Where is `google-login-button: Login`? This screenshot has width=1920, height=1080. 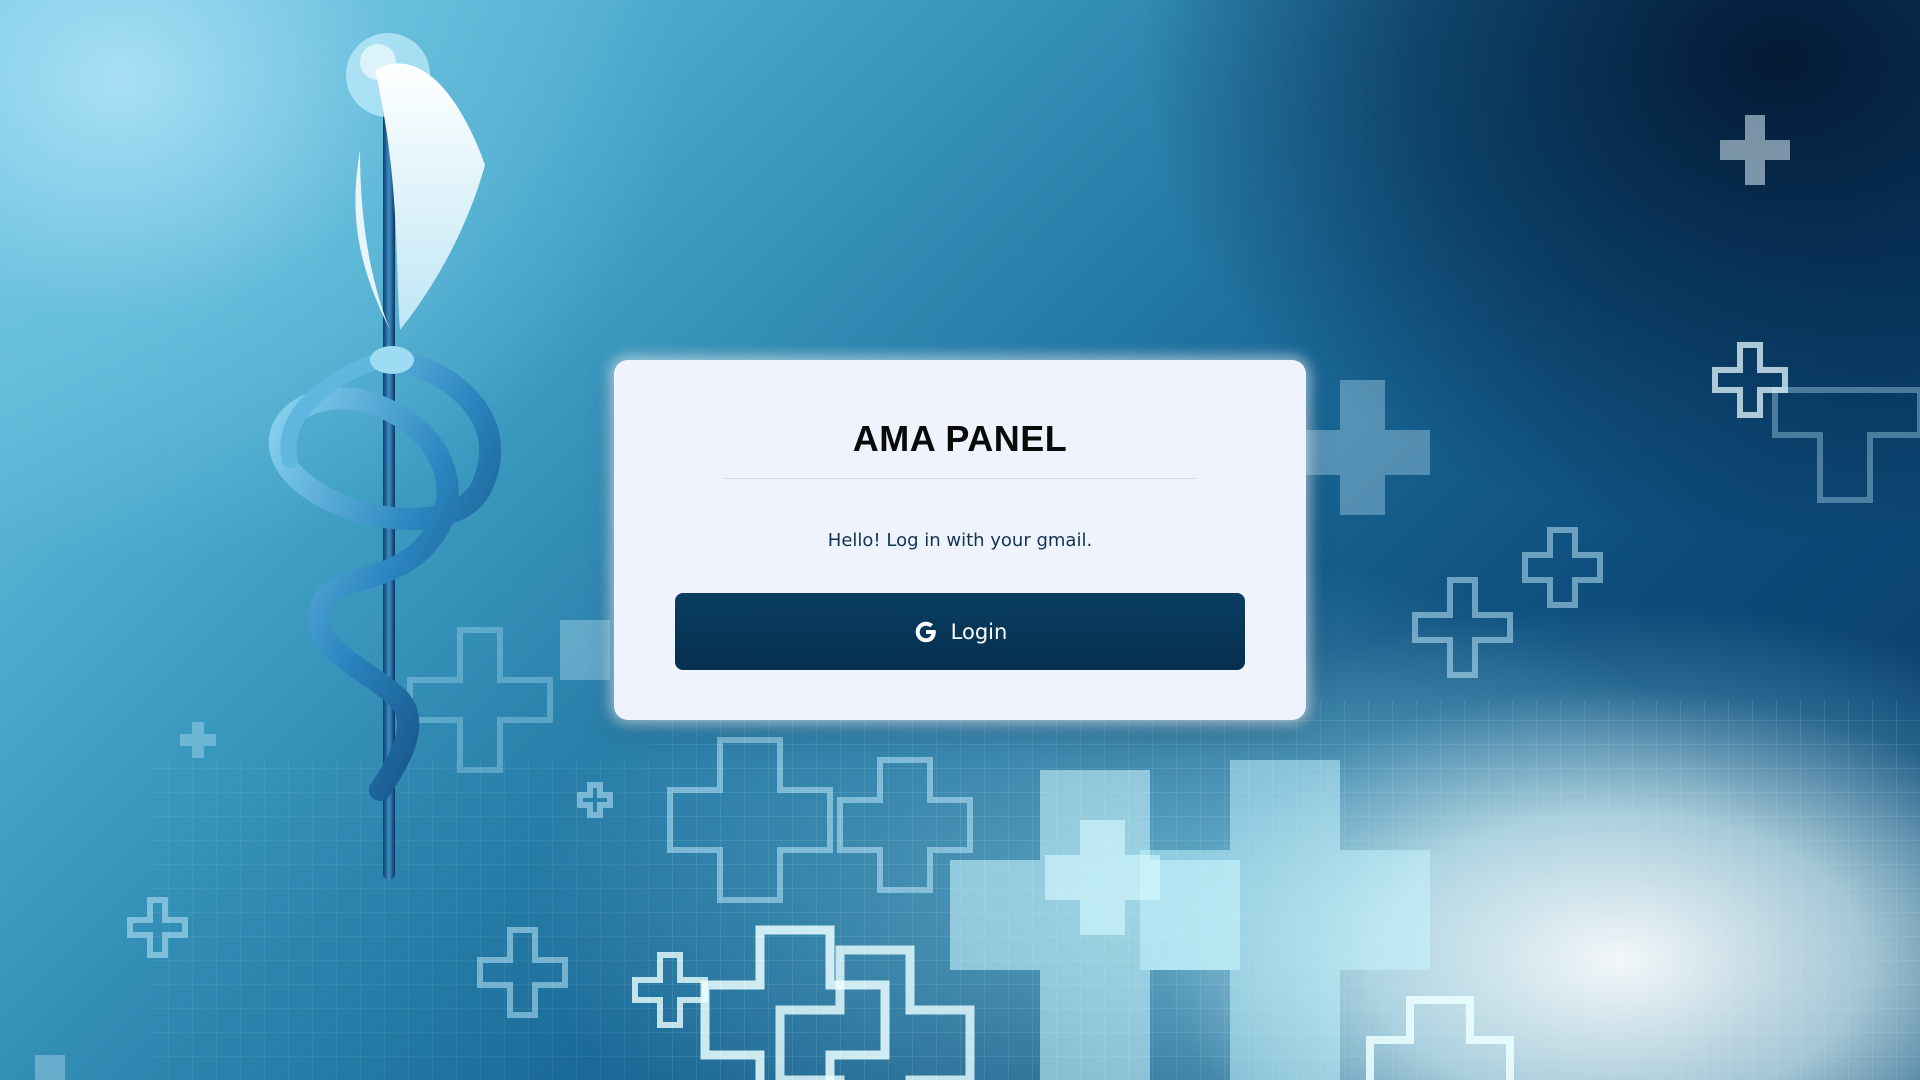
google-login-button: Login is located at coordinates (960, 631).